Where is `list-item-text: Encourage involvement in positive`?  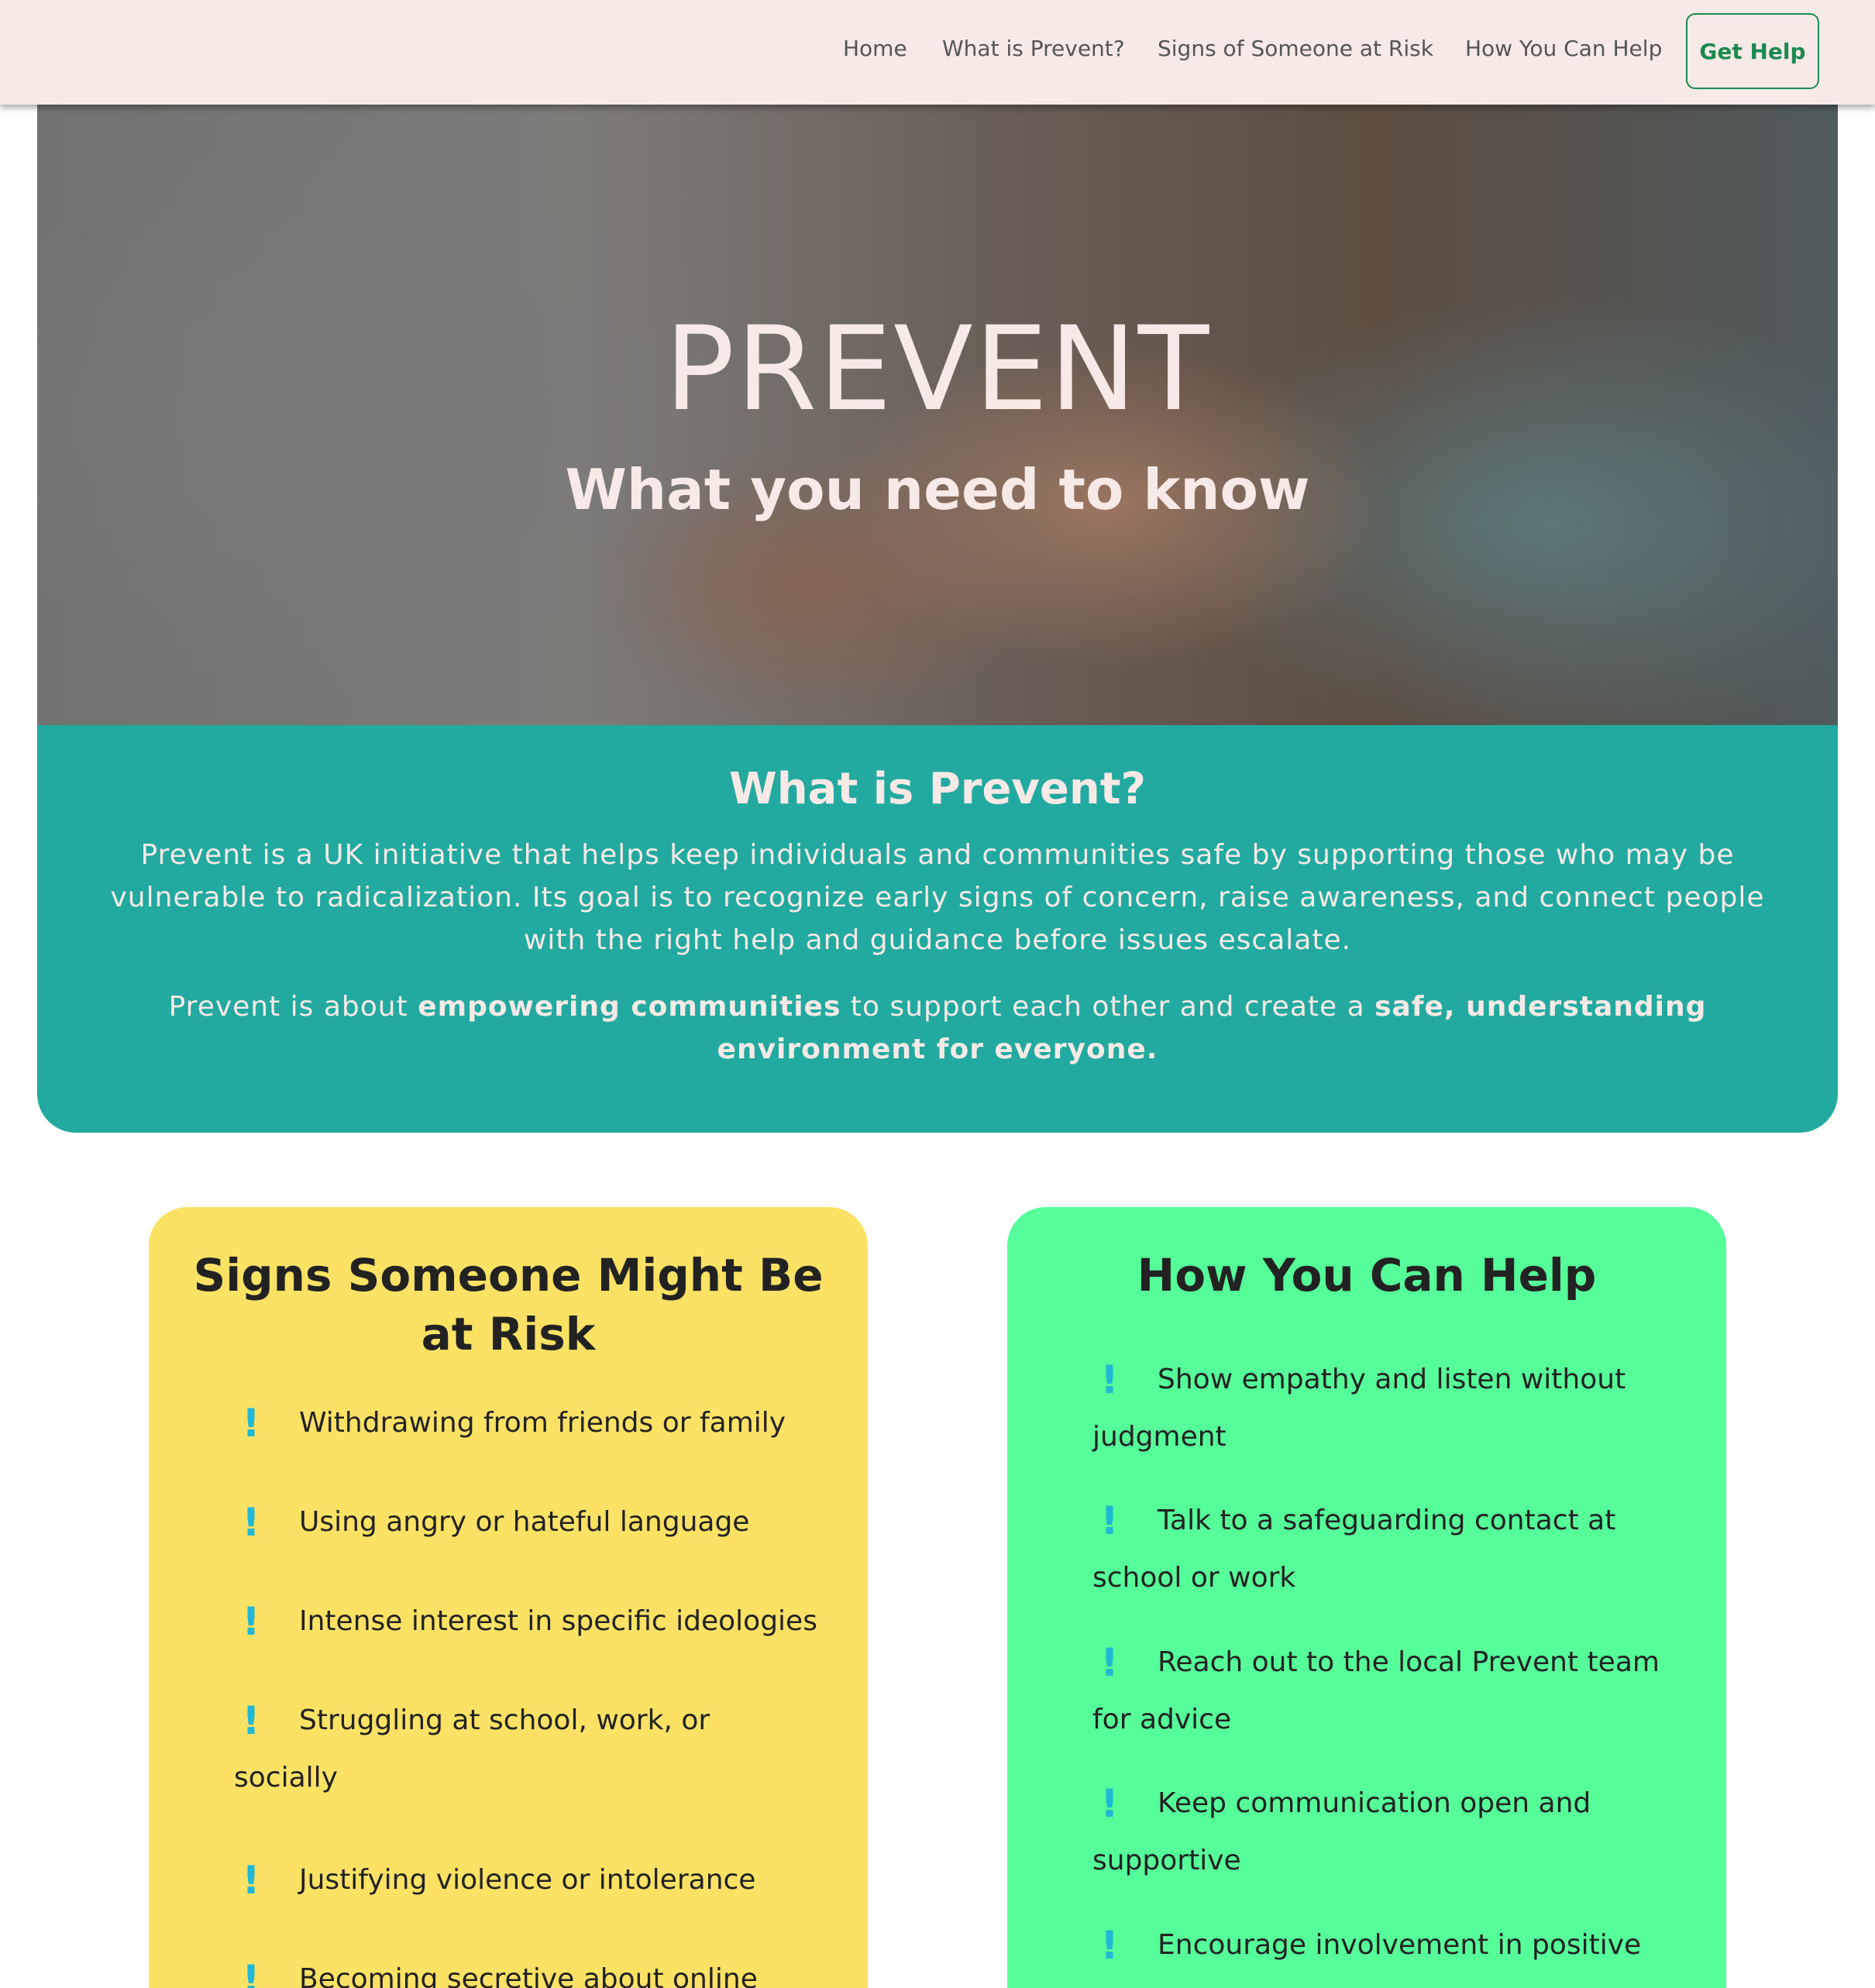
list-item-text: Encourage involvement in positive is located at coordinates (1400, 1945).